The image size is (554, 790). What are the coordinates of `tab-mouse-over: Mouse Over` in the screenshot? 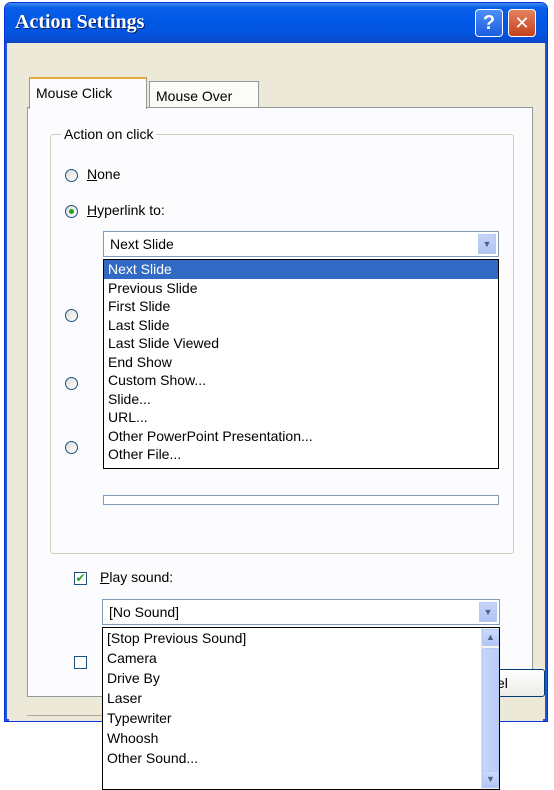 It's located at (204, 95).